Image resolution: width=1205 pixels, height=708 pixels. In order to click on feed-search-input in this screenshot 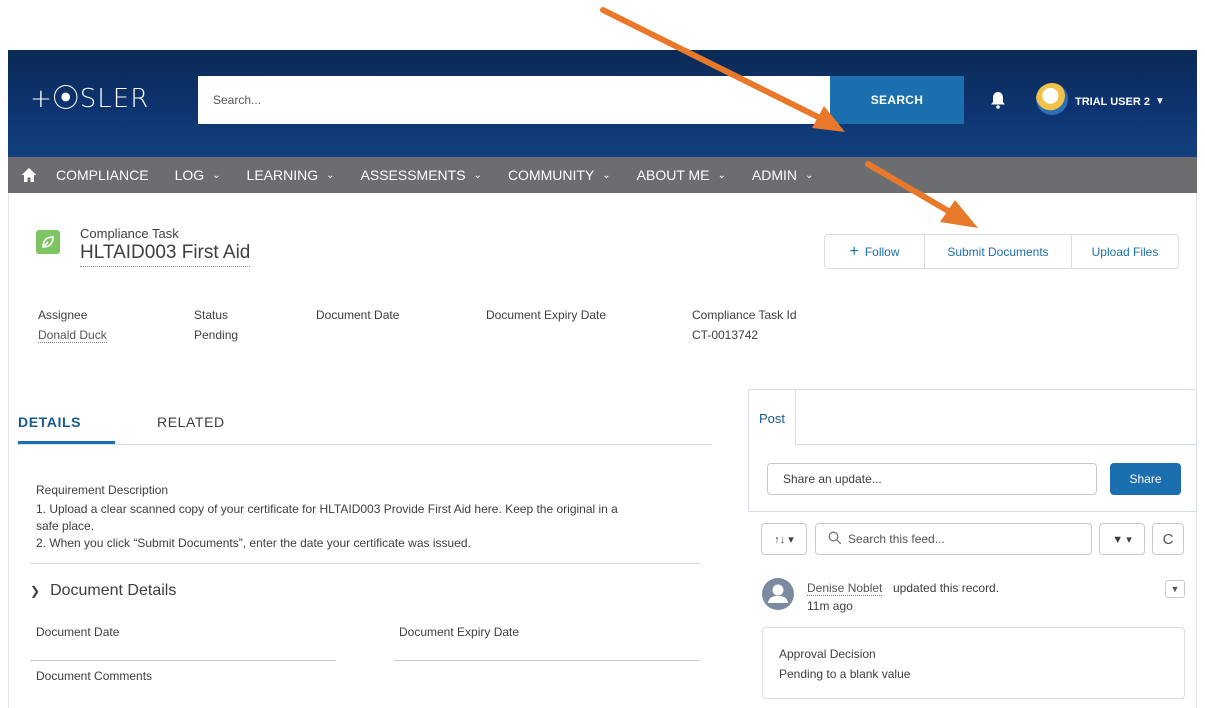, I will do `click(953, 539)`.